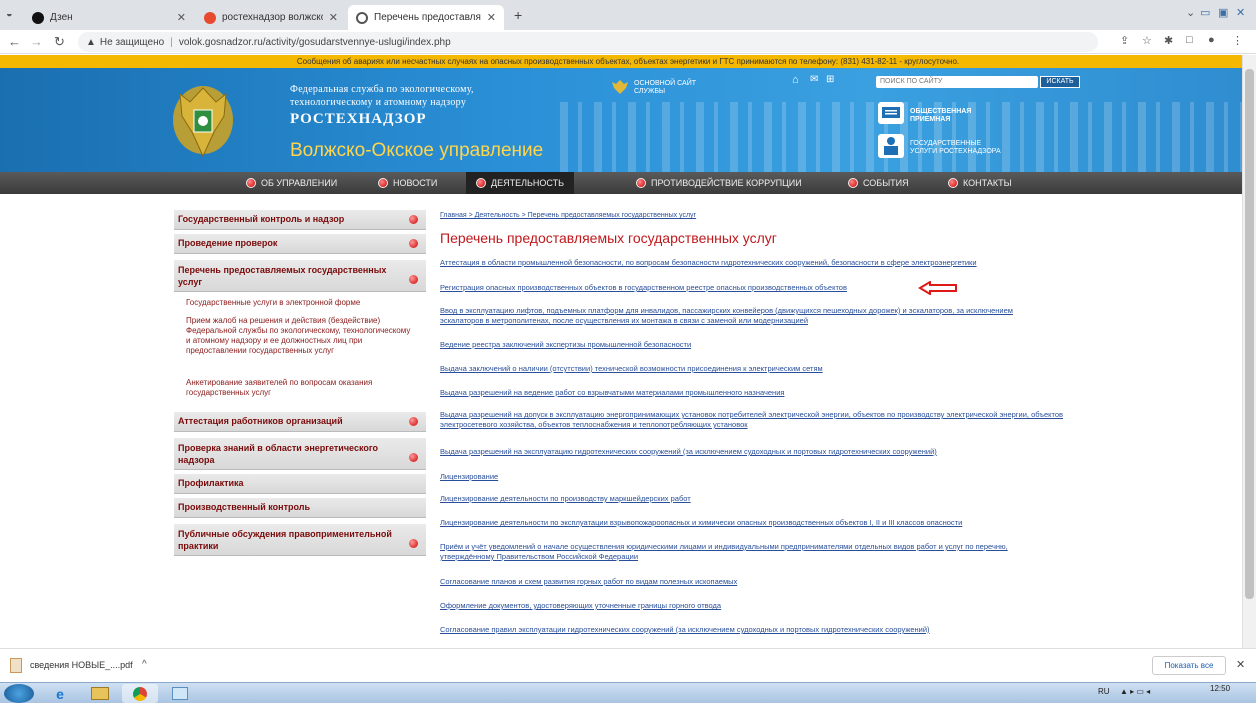 This screenshot has width=1256, height=703. Describe the element at coordinates (1240, 664) in the screenshot. I see `close-download-bar-icon: ✕` at that location.